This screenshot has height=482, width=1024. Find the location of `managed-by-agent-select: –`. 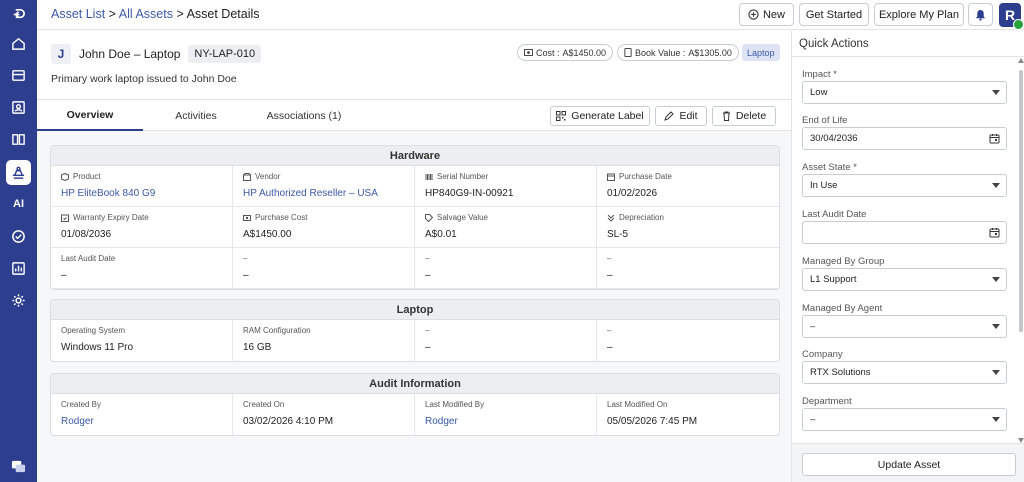

managed-by-agent-select: – is located at coordinates (904, 326).